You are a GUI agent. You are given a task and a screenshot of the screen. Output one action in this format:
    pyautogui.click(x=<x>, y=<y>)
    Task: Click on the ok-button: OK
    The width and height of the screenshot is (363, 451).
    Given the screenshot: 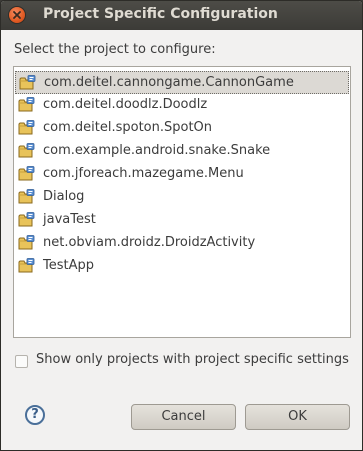 What is the action you would take?
    pyautogui.click(x=297, y=417)
    